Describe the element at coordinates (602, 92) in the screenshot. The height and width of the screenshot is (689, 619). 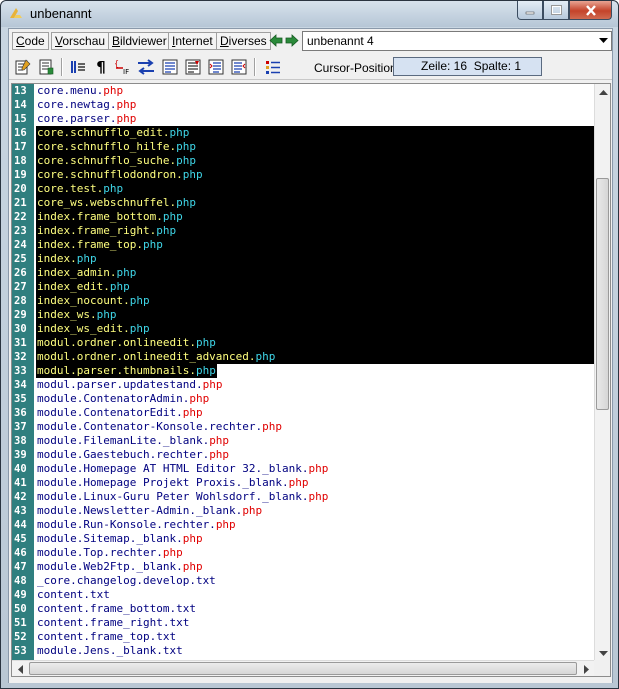
I see `scroll-up-arrow-icon` at that location.